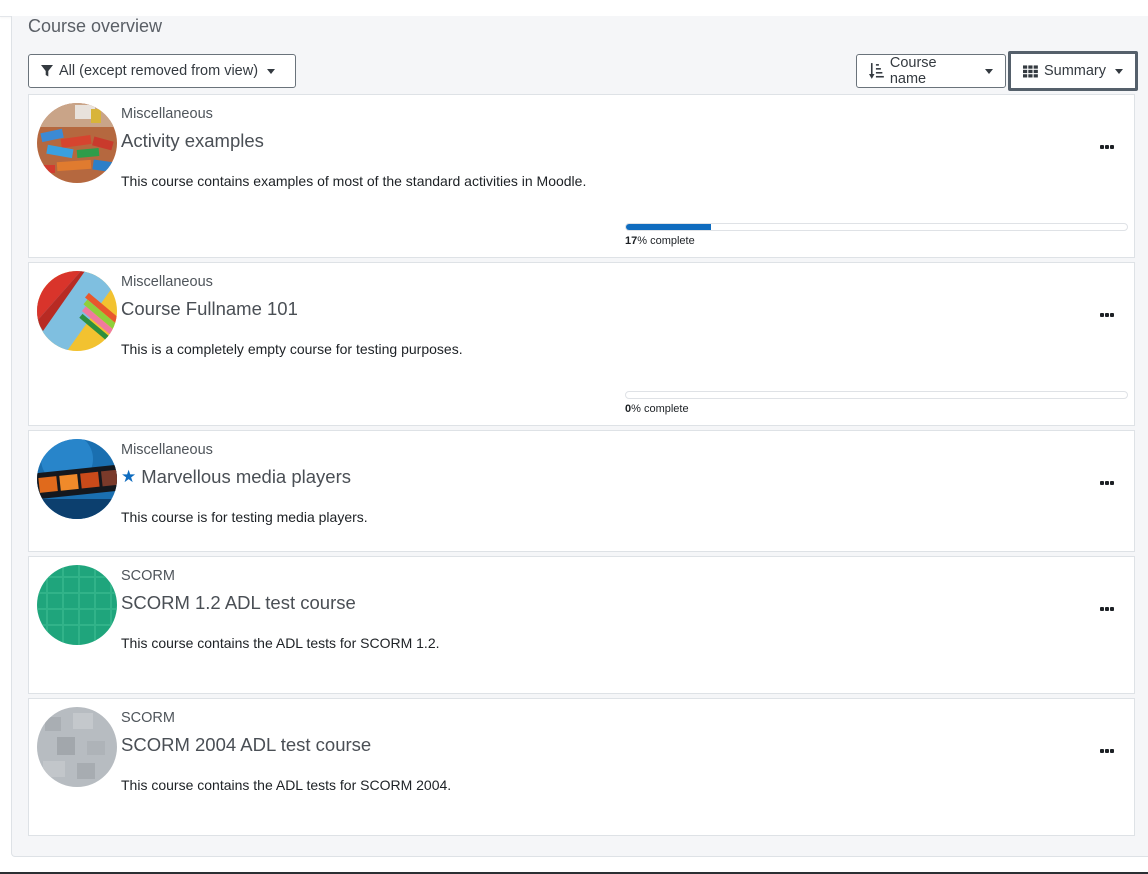 This screenshot has width=1148, height=874. I want to click on progress-fill, so click(669, 227).